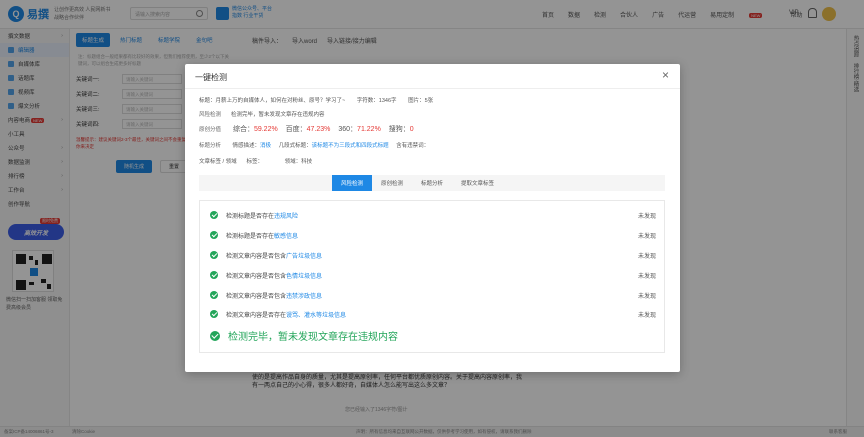 The image size is (864, 437). I want to click on check-link: 违规风险, so click(286, 215).